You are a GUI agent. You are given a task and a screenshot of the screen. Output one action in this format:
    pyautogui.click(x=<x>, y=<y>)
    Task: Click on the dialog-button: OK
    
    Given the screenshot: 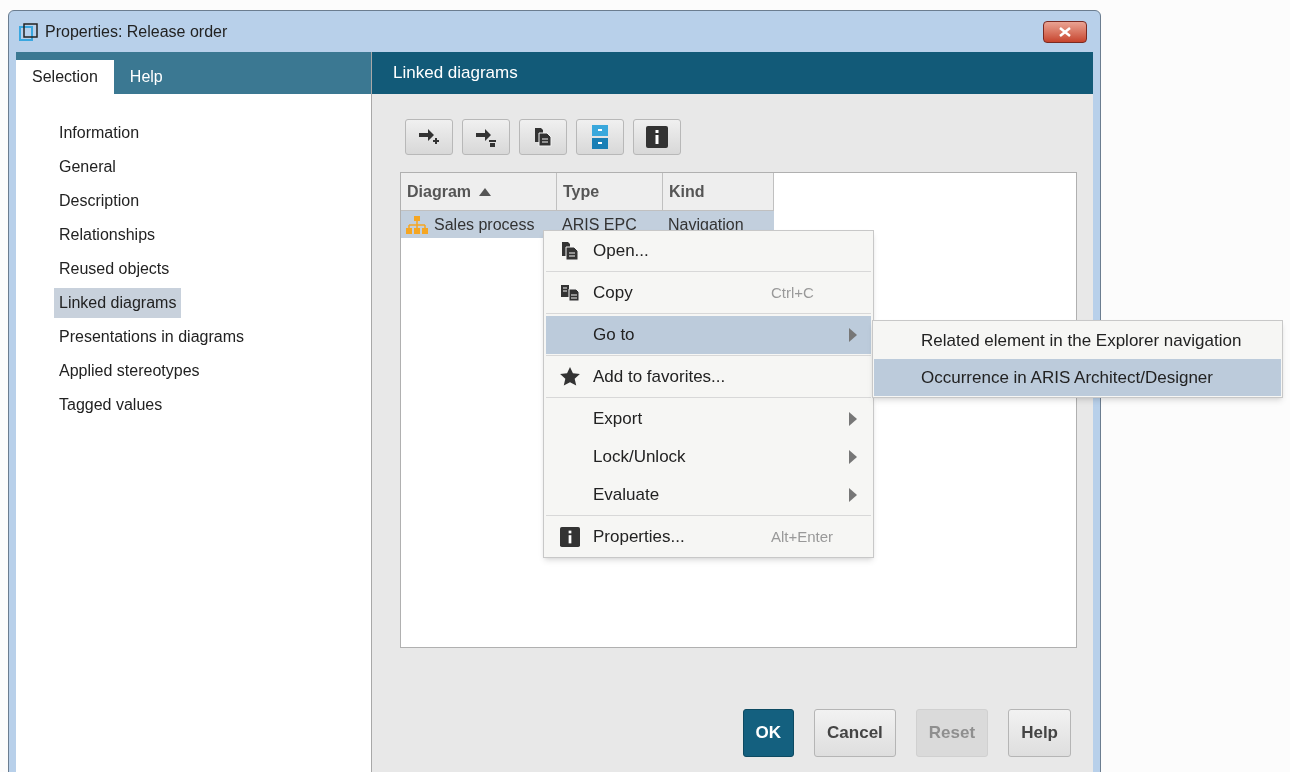 What is the action you would take?
    pyautogui.click(x=768, y=733)
    